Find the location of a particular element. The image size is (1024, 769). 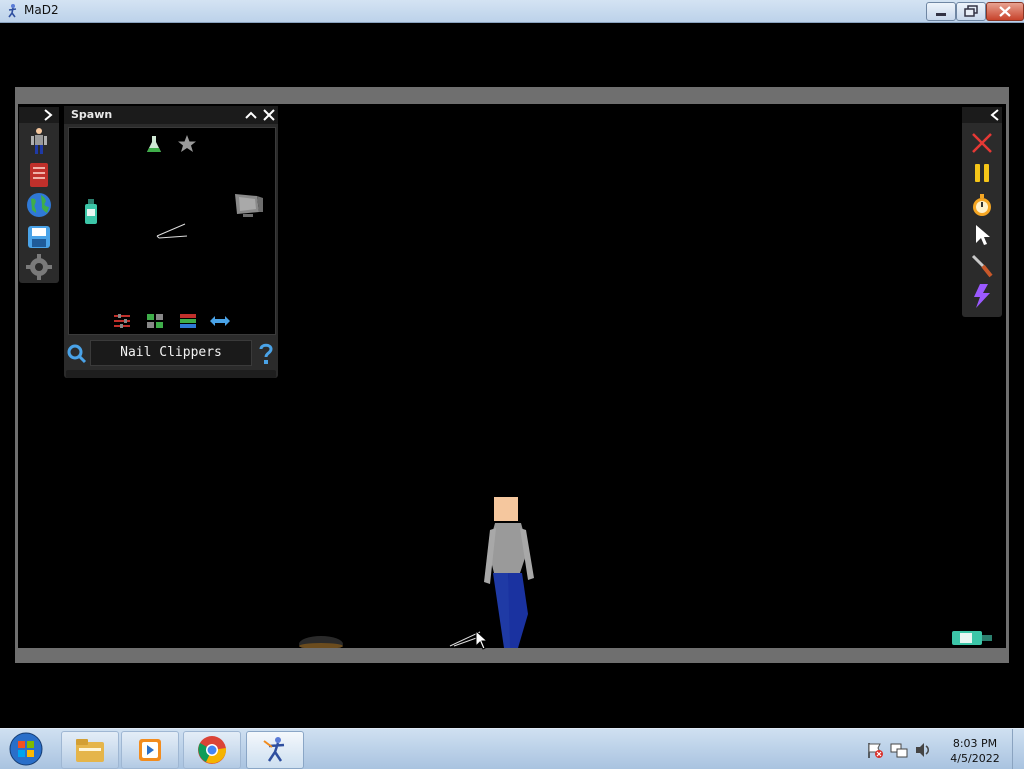

maximize-icon is located at coordinates (971, 11).